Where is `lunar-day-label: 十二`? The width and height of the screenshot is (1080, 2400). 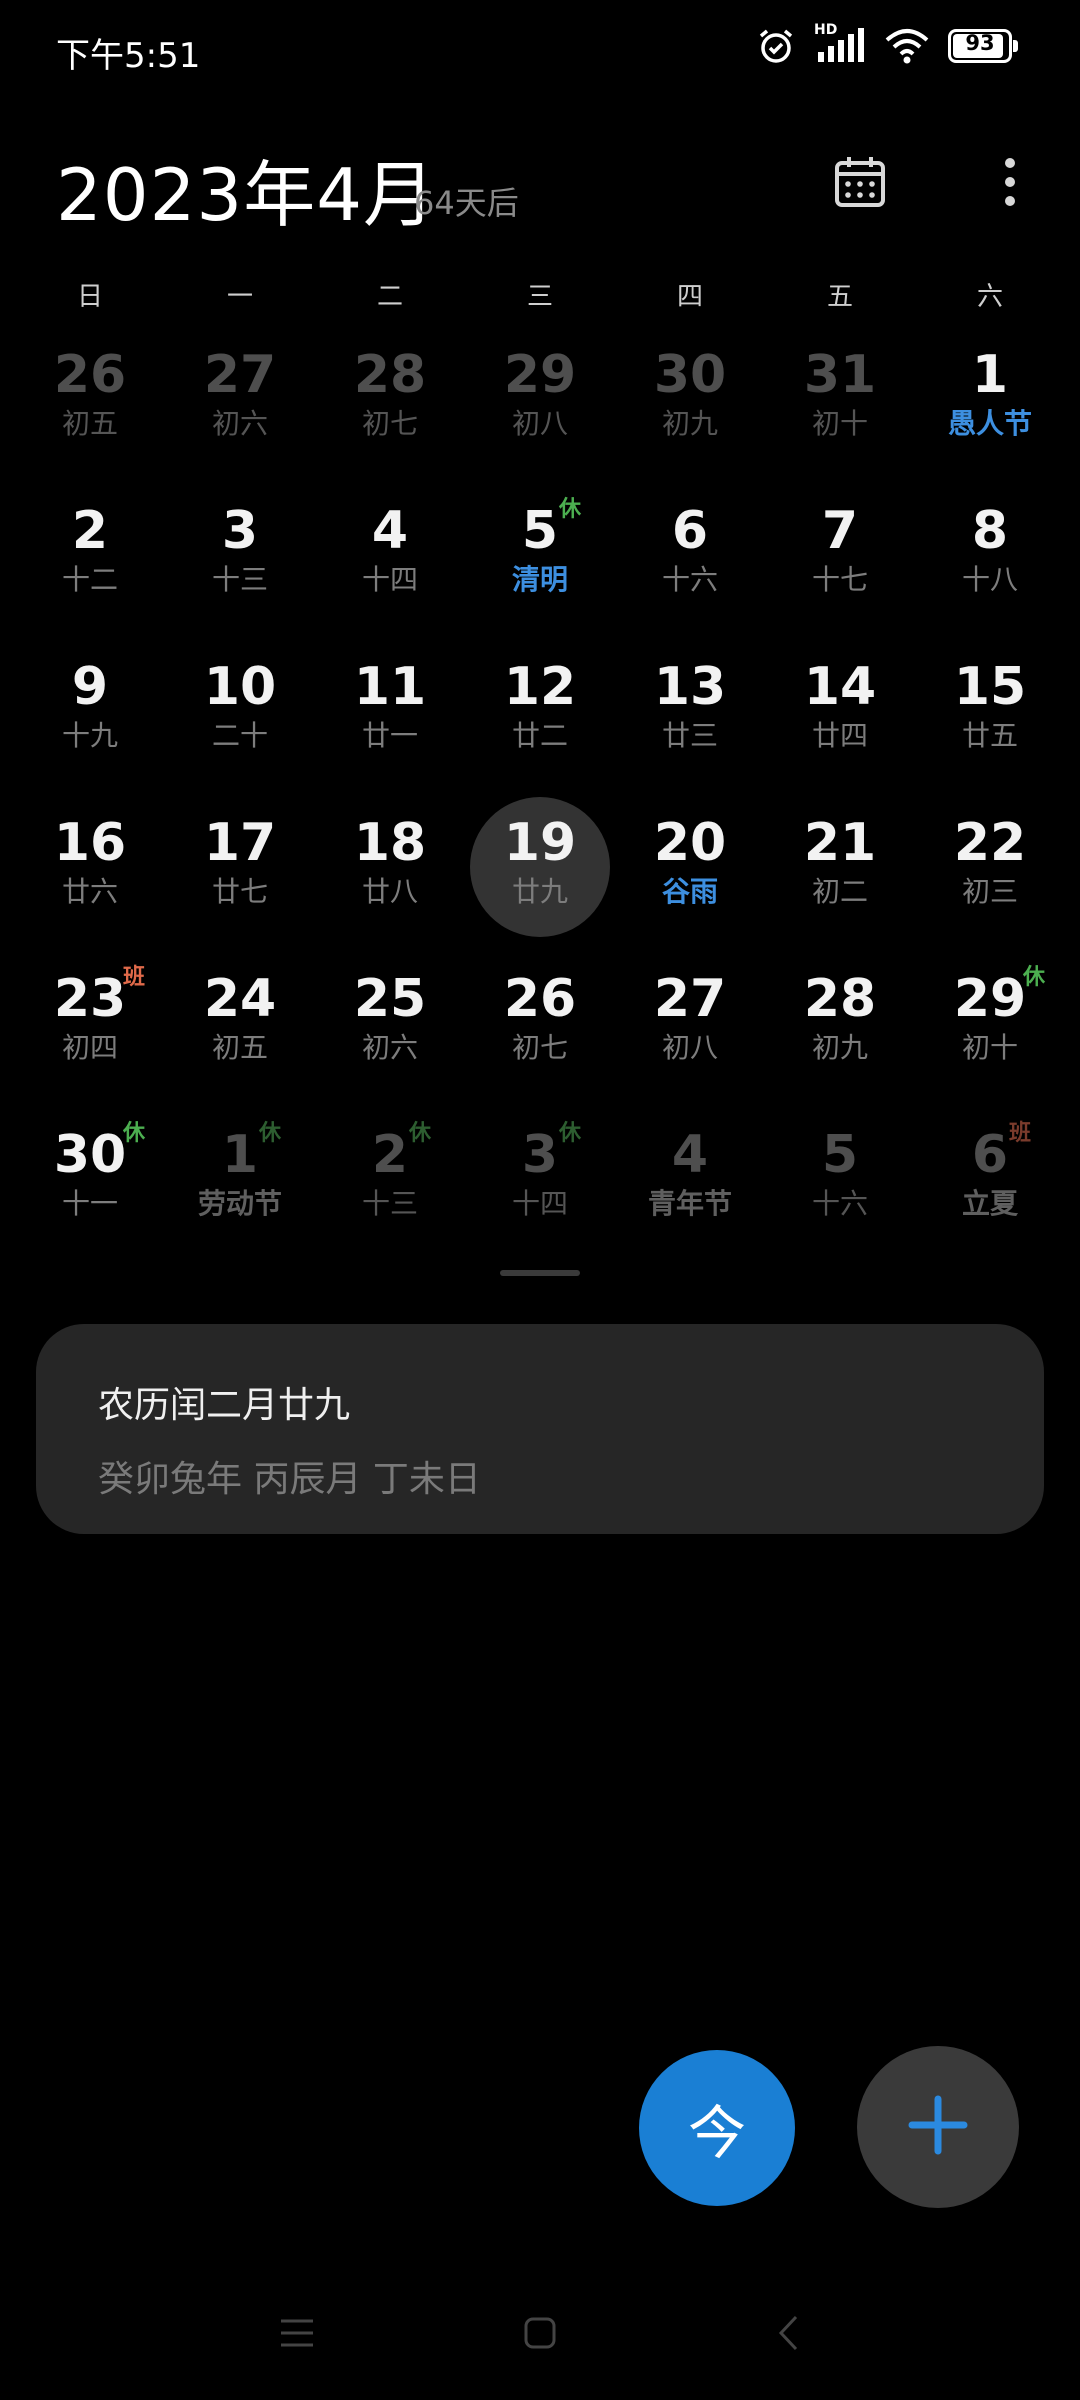 lunar-day-label: 十二 is located at coordinates (89, 579).